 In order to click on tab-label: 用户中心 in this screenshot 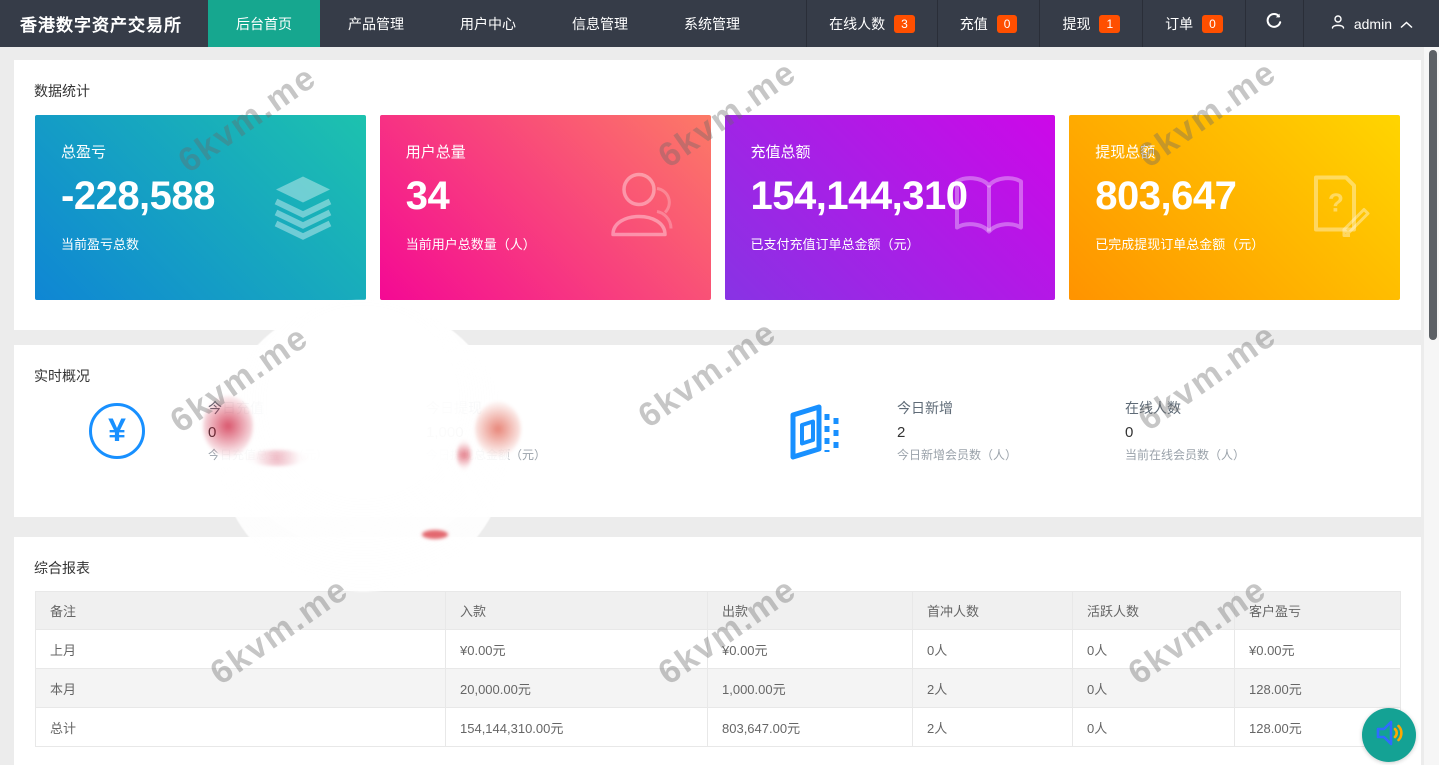, I will do `click(488, 23)`.